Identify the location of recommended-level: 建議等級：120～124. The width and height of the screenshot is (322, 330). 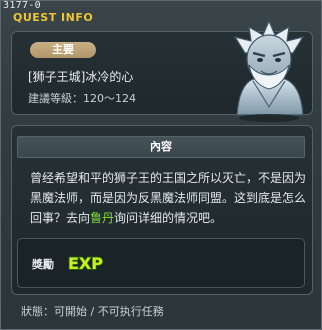
(82, 98).